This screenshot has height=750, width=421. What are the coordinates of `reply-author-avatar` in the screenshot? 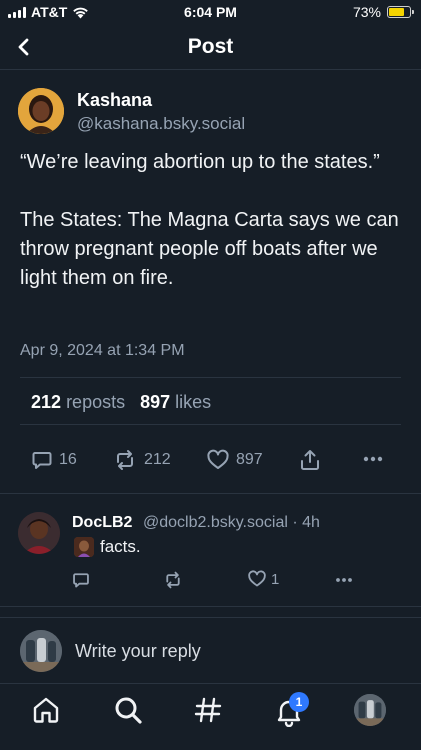 It's located at (39, 533).